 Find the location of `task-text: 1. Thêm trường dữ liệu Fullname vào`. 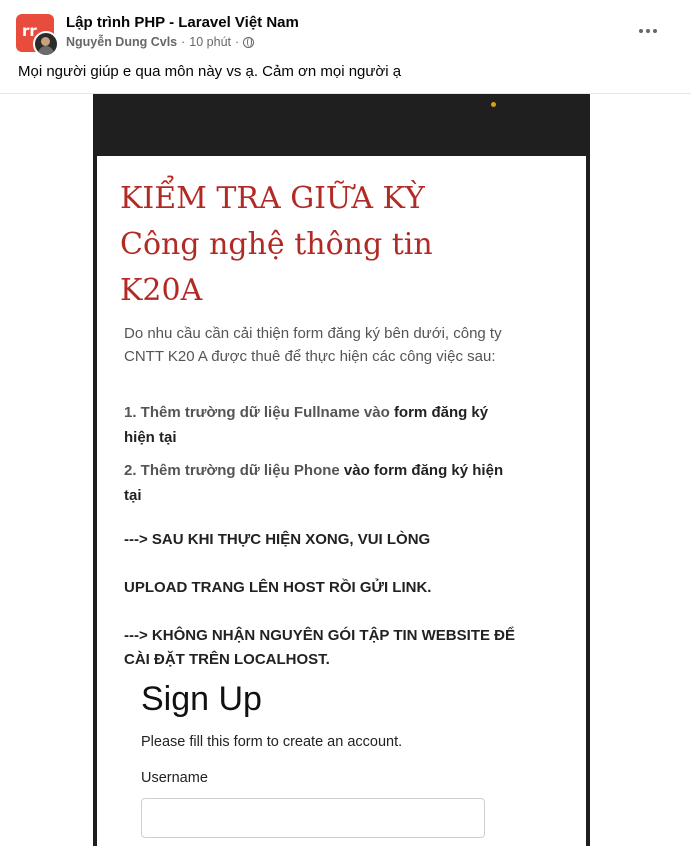

task-text: 1. Thêm trường dữ liệu Fullname vào is located at coordinates (259, 412).